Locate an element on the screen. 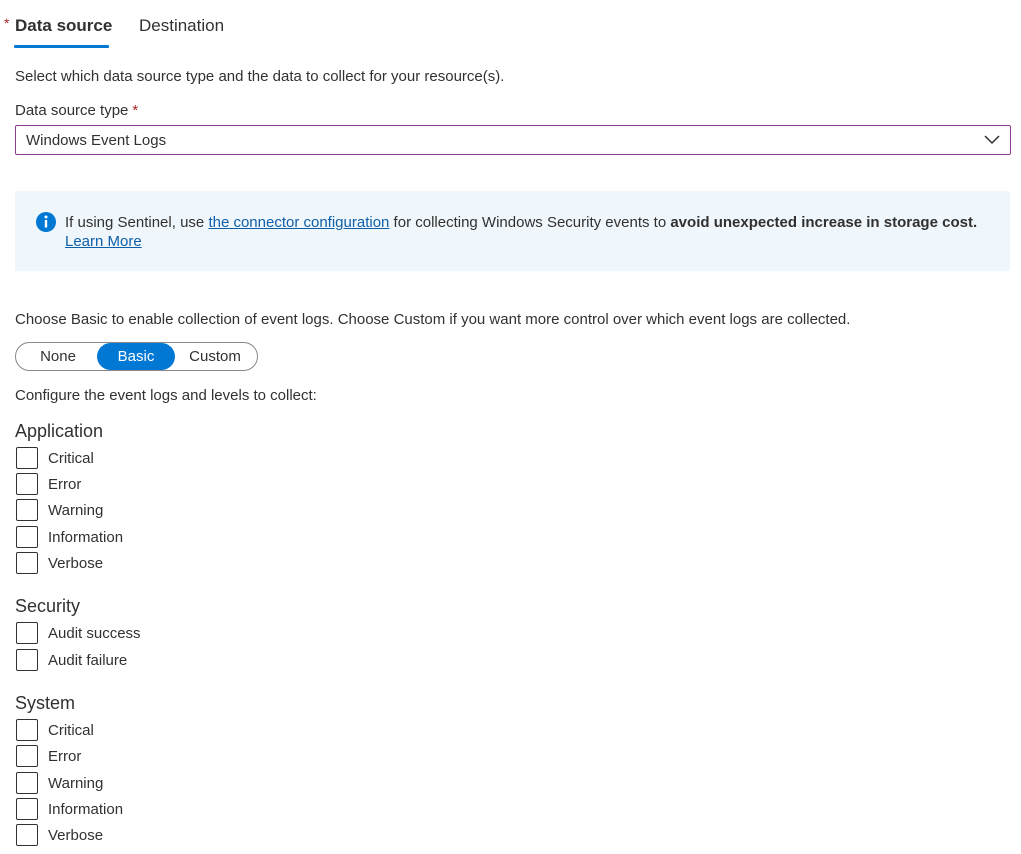 The height and width of the screenshot is (854, 1021). checkbox-system-warning is located at coordinates (27, 783).